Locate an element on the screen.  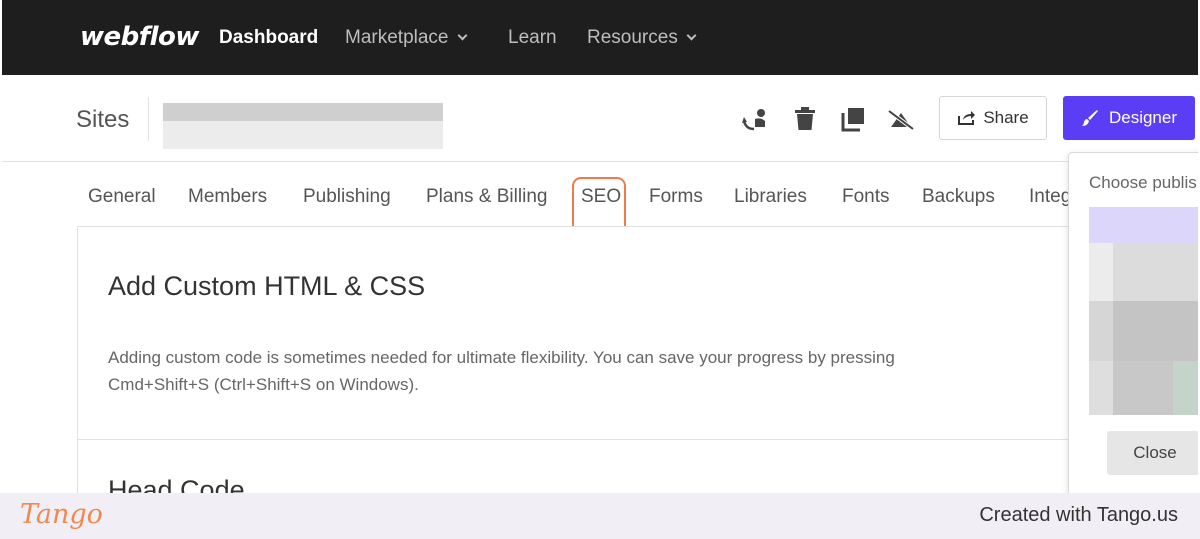
designer-button: Designer is located at coordinates (1129, 118).